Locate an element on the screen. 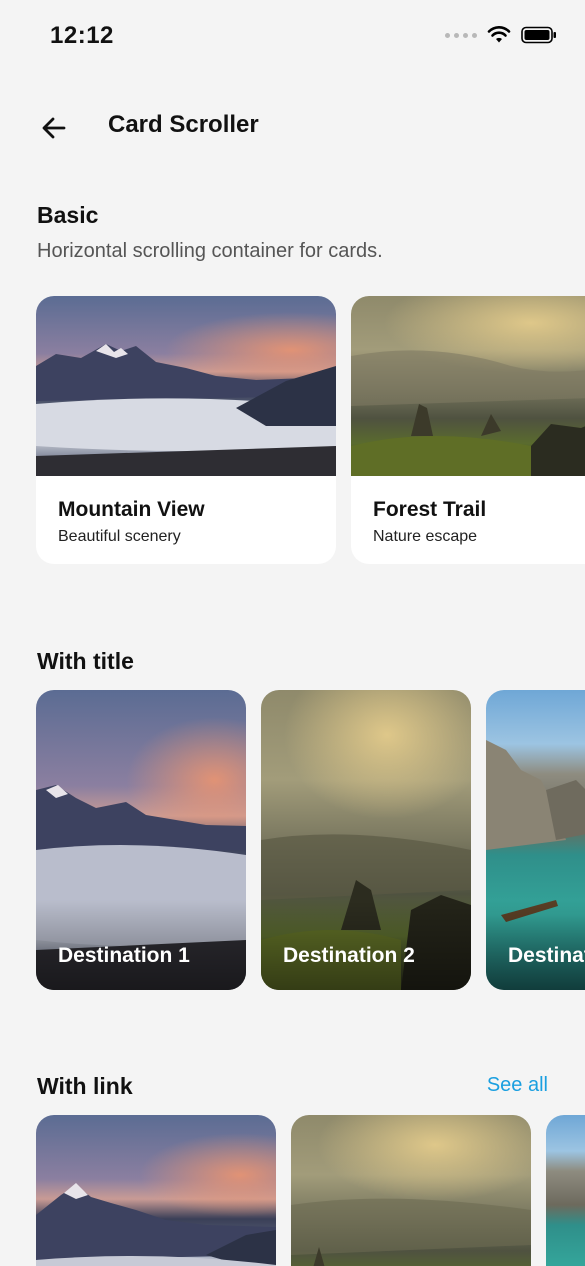  card-mountain-view: Mountain View Beautiful scenery is located at coordinates (186, 430).